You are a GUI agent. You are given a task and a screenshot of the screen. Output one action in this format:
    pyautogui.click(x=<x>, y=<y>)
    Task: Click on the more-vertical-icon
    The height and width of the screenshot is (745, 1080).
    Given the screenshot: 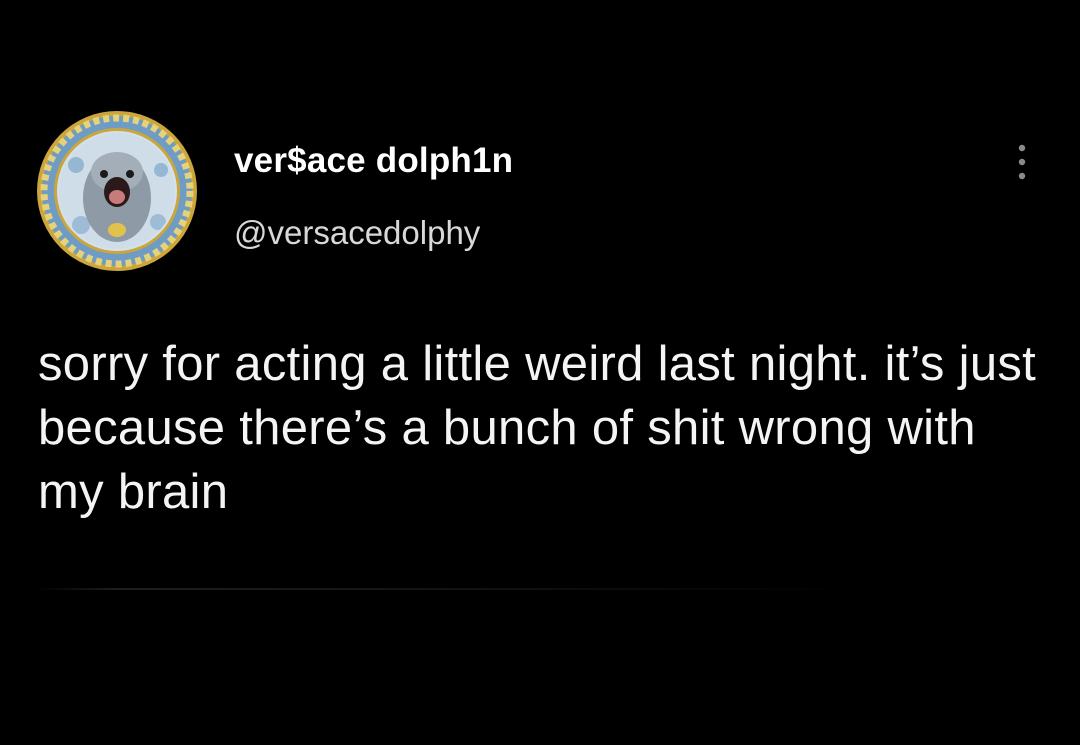 What is the action you would take?
    pyautogui.click(x=1022, y=162)
    